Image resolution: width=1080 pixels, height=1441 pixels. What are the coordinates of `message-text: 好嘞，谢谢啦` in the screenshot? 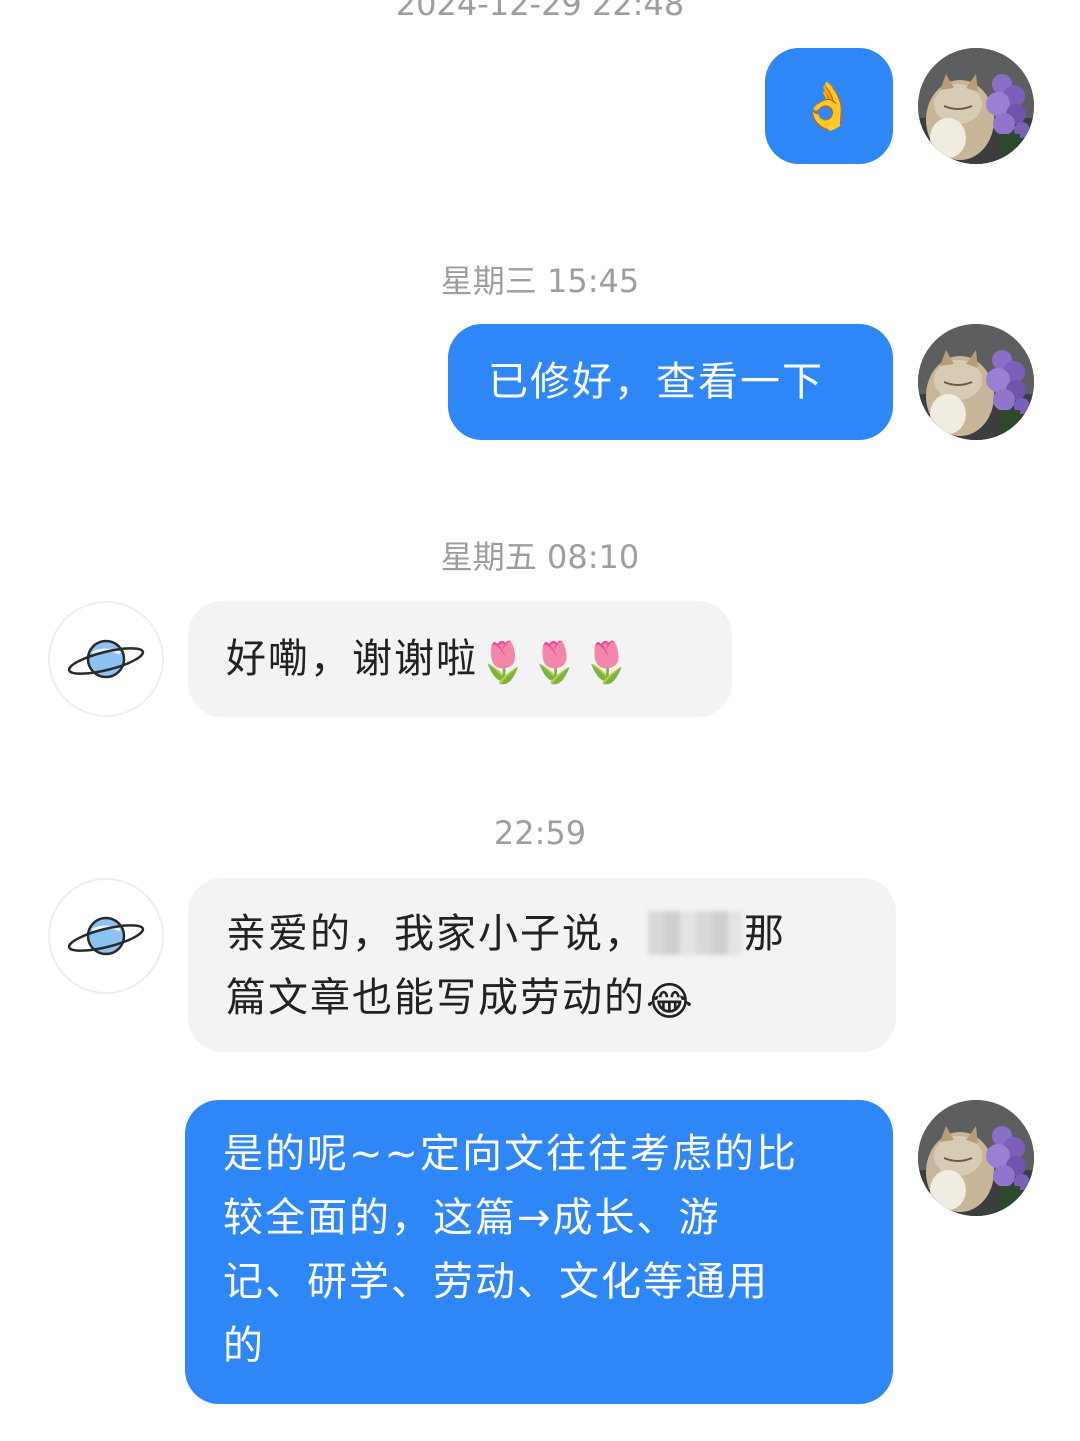 It's located at (352, 659).